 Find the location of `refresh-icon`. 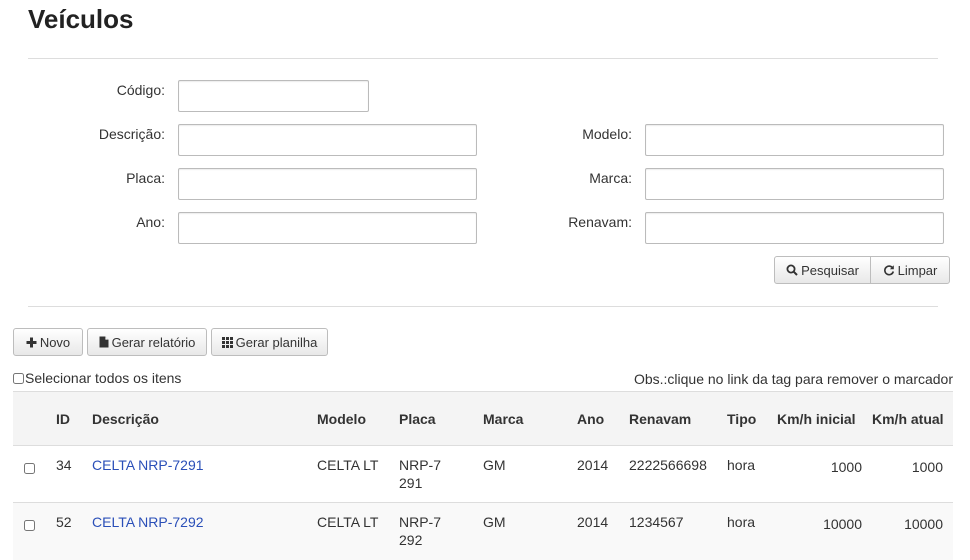

refresh-icon is located at coordinates (889, 270).